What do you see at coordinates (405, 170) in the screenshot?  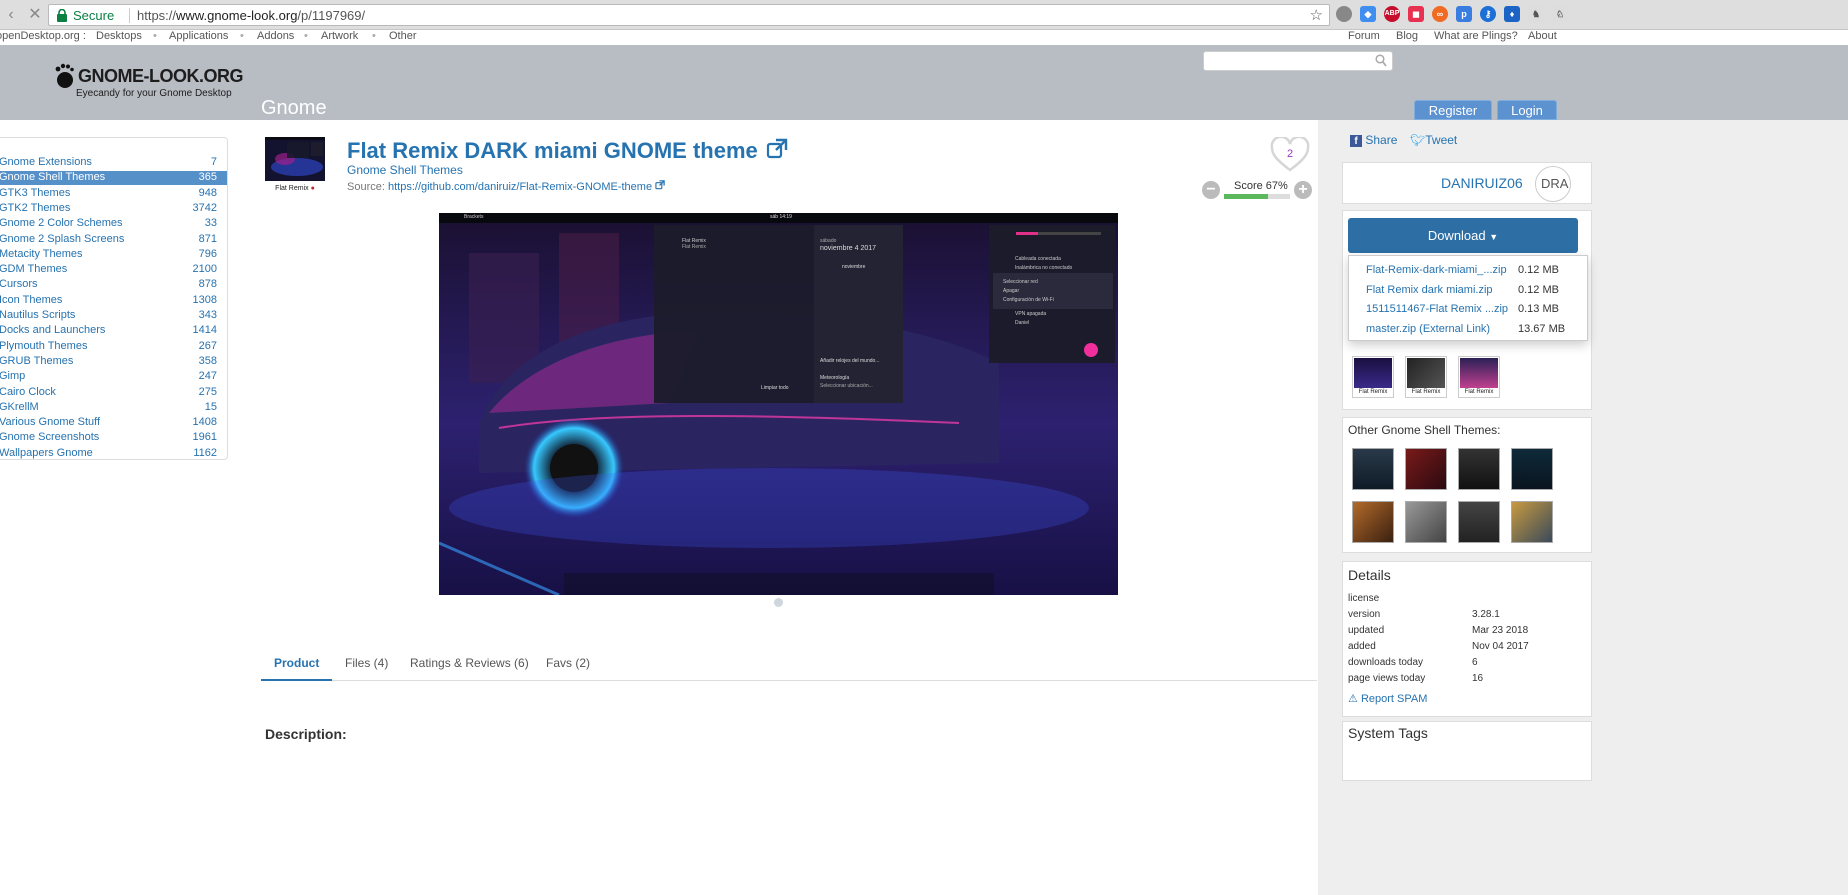 I see `product-category-link: Gnome Shell Themes` at bounding box center [405, 170].